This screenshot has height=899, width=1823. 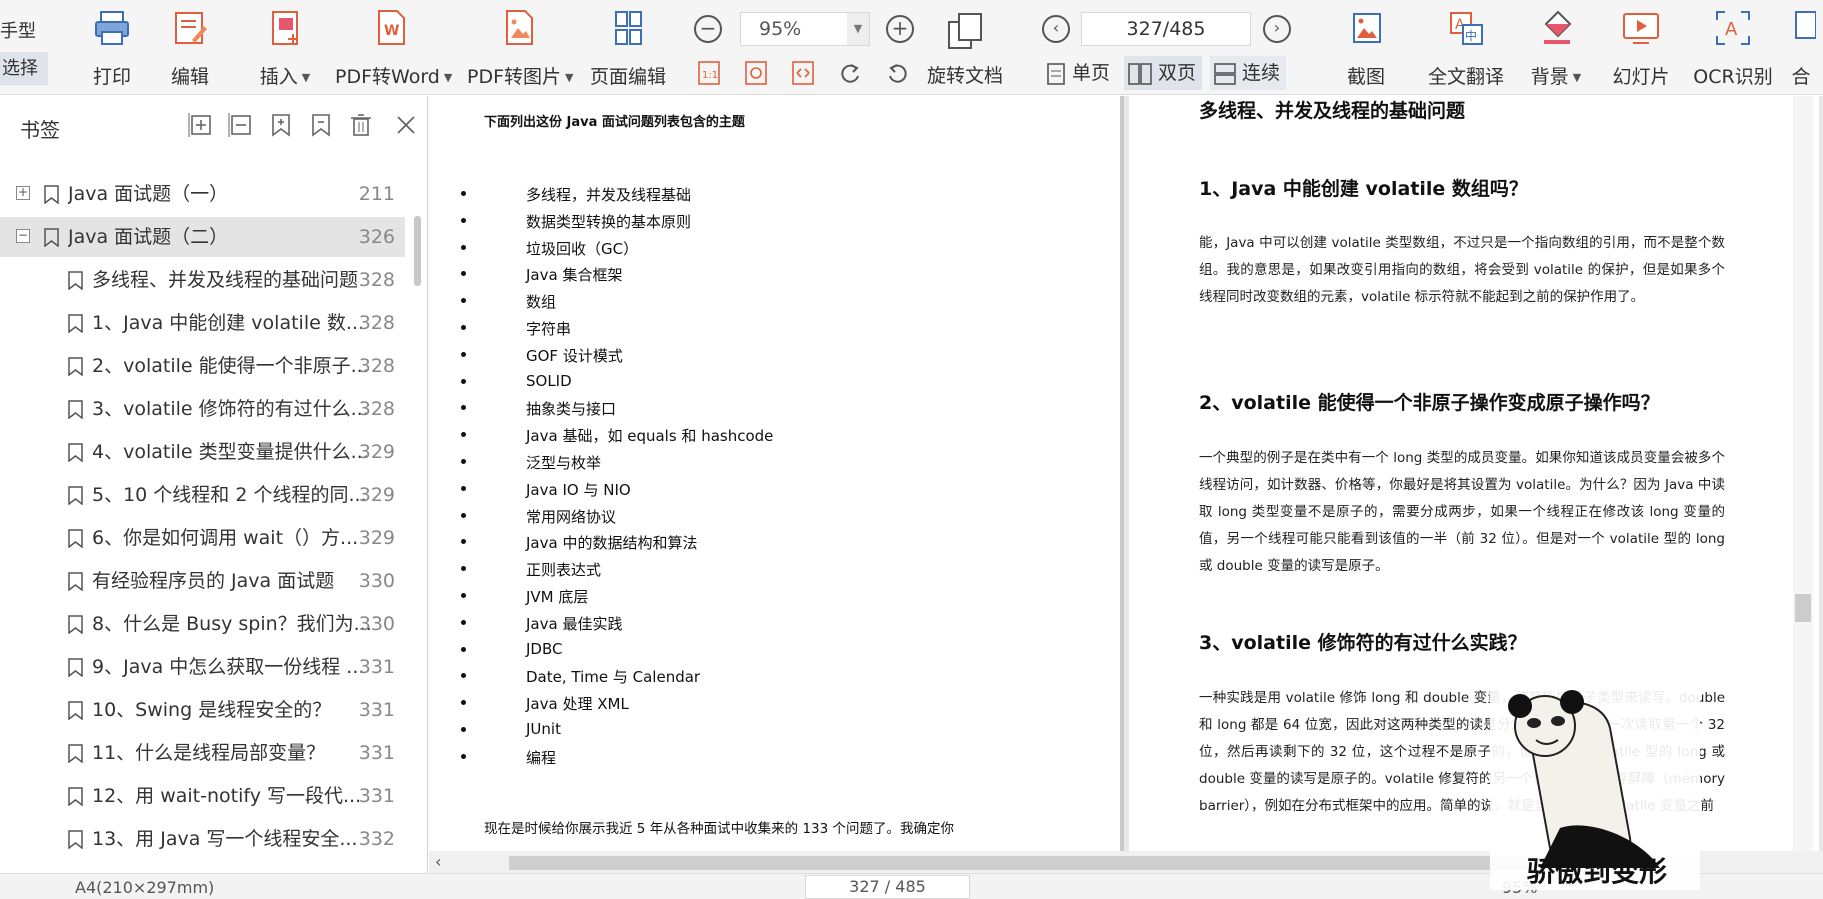 What do you see at coordinates (1803, 473) in the screenshot?
I see `vertical-scrollbar` at bounding box center [1803, 473].